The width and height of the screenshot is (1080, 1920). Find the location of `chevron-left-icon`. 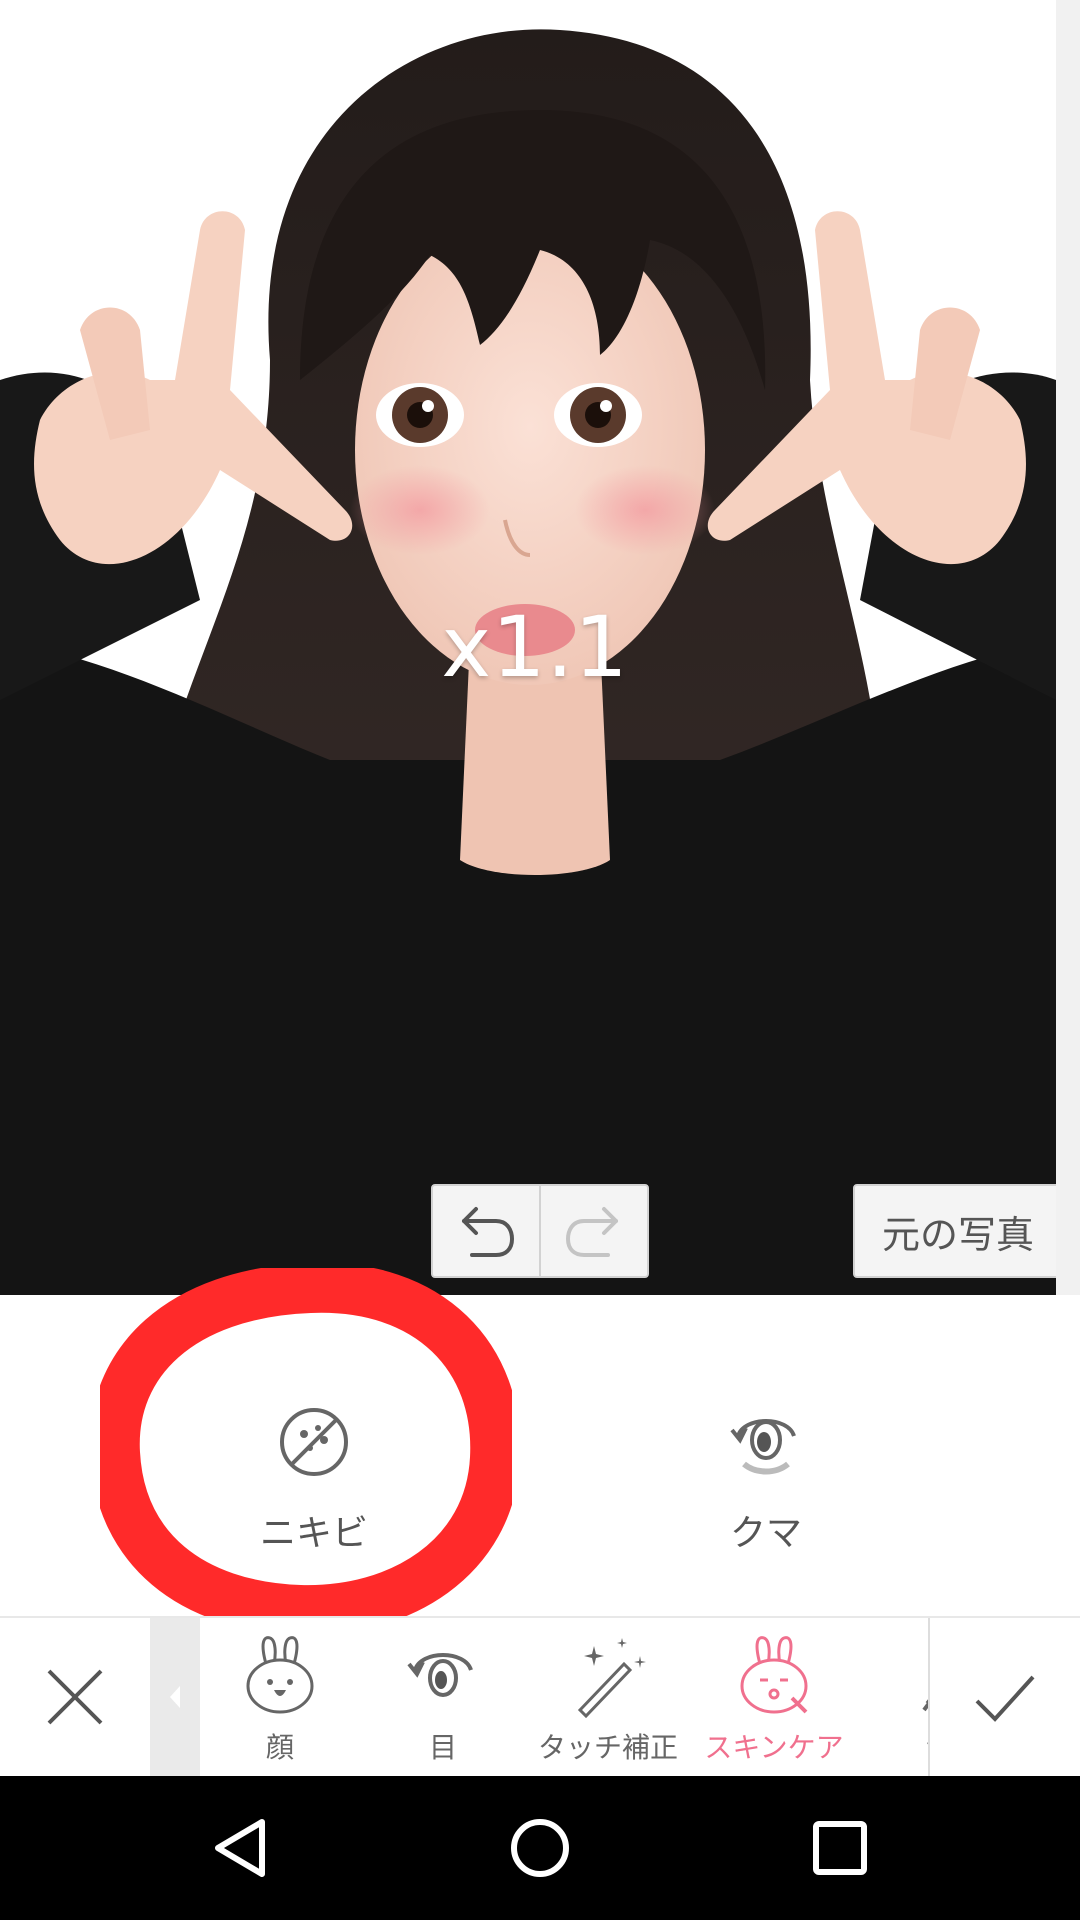

chevron-left-icon is located at coordinates (175, 1697).